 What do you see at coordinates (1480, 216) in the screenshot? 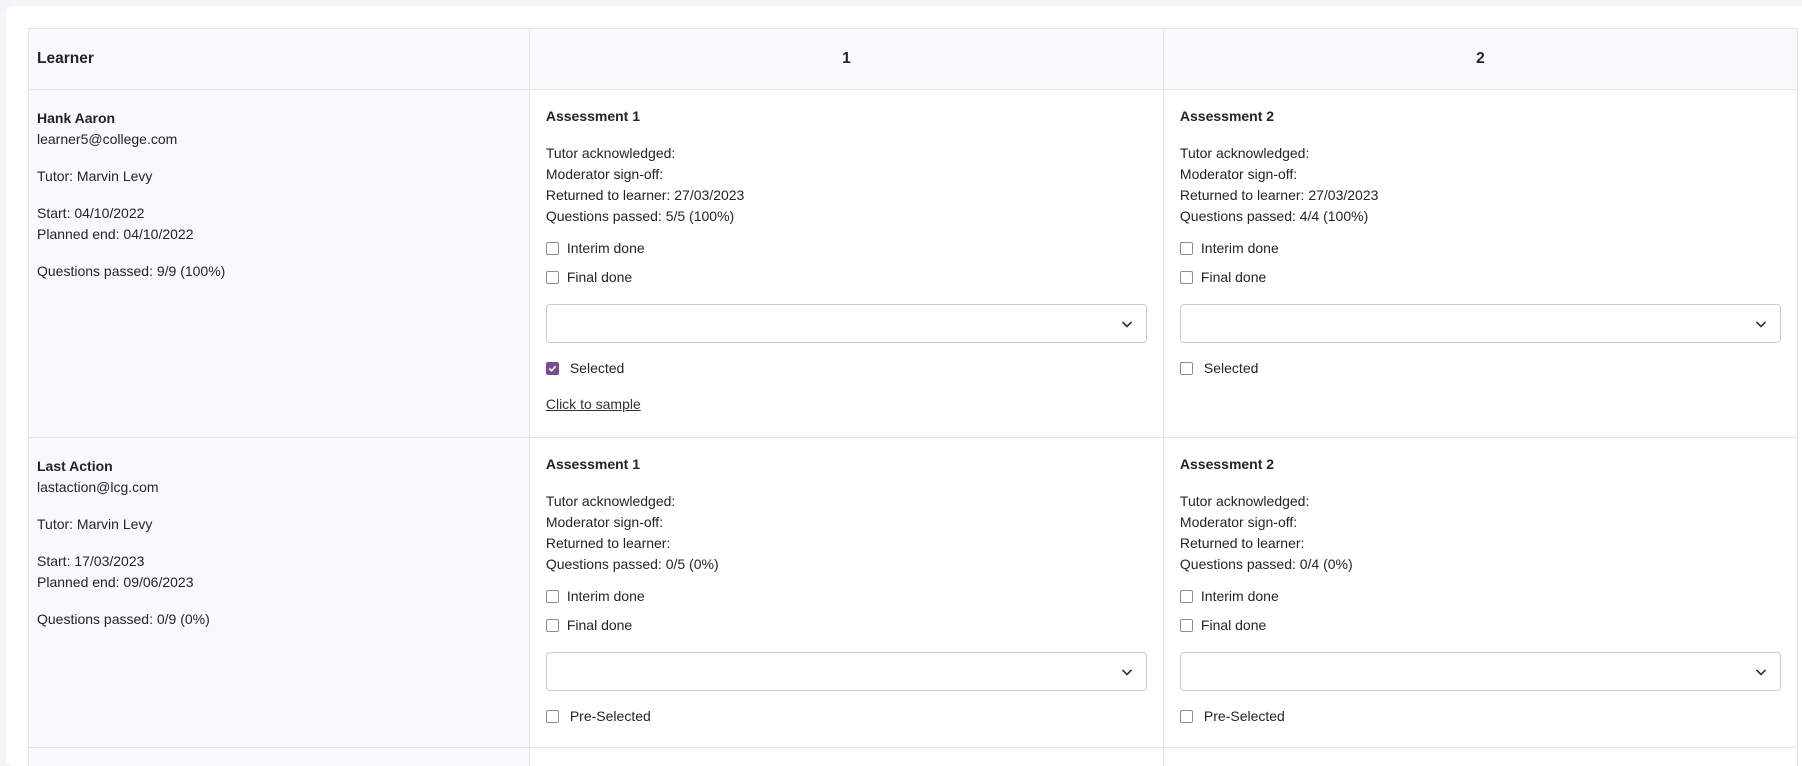
I see `assessment-questions: Questions passed: 4/4 (100%)` at bounding box center [1480, 216].